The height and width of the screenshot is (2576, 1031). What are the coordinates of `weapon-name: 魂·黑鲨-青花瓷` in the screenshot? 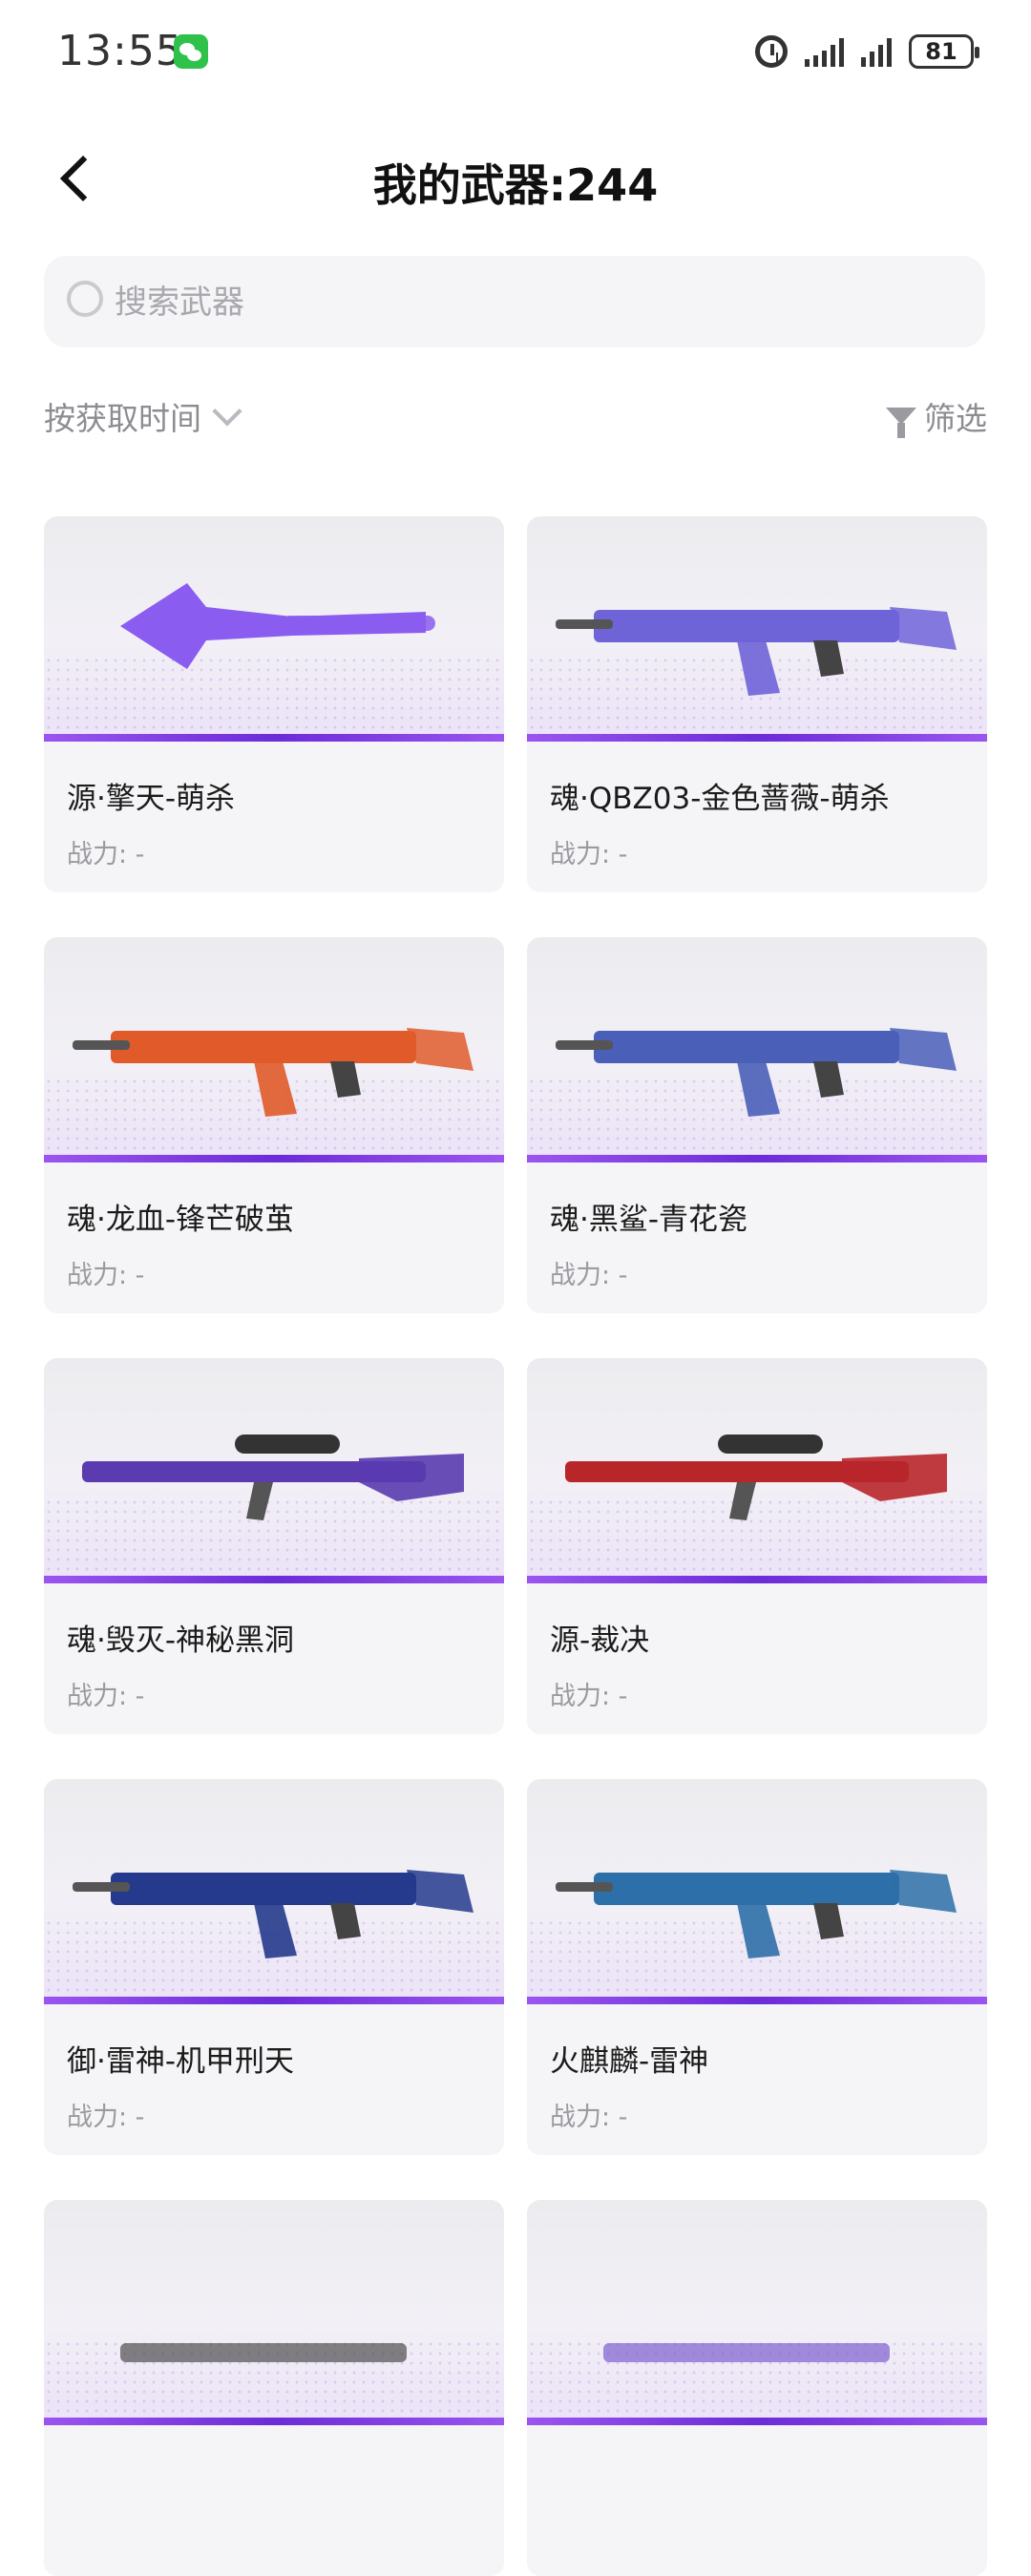 It's located at (649, 1220).